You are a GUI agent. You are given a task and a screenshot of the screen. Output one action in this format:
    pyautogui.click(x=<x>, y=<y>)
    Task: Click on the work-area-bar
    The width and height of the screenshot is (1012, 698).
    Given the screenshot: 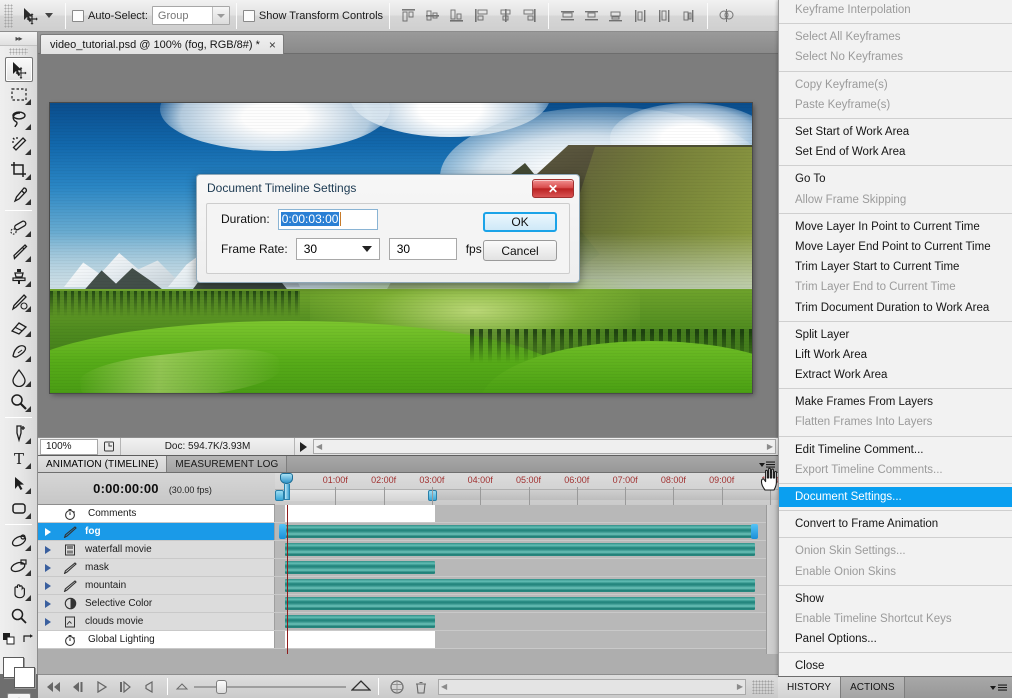 What is the action you would take?
    pyautogui.click(x=526, y=494)
    